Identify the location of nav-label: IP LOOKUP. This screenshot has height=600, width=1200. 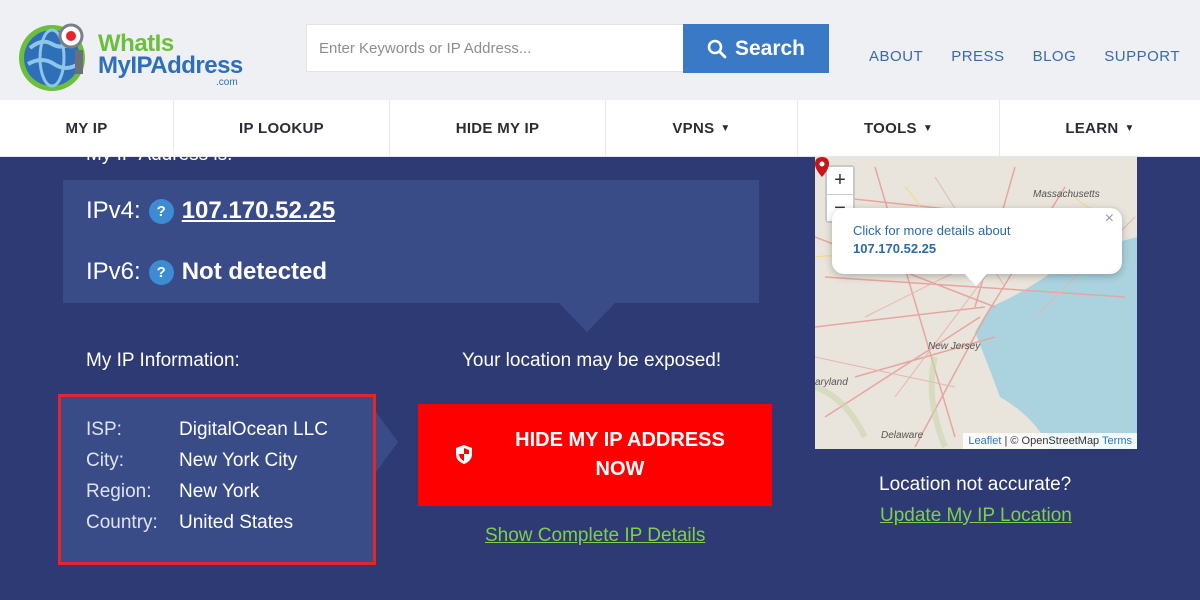
(281, 128).